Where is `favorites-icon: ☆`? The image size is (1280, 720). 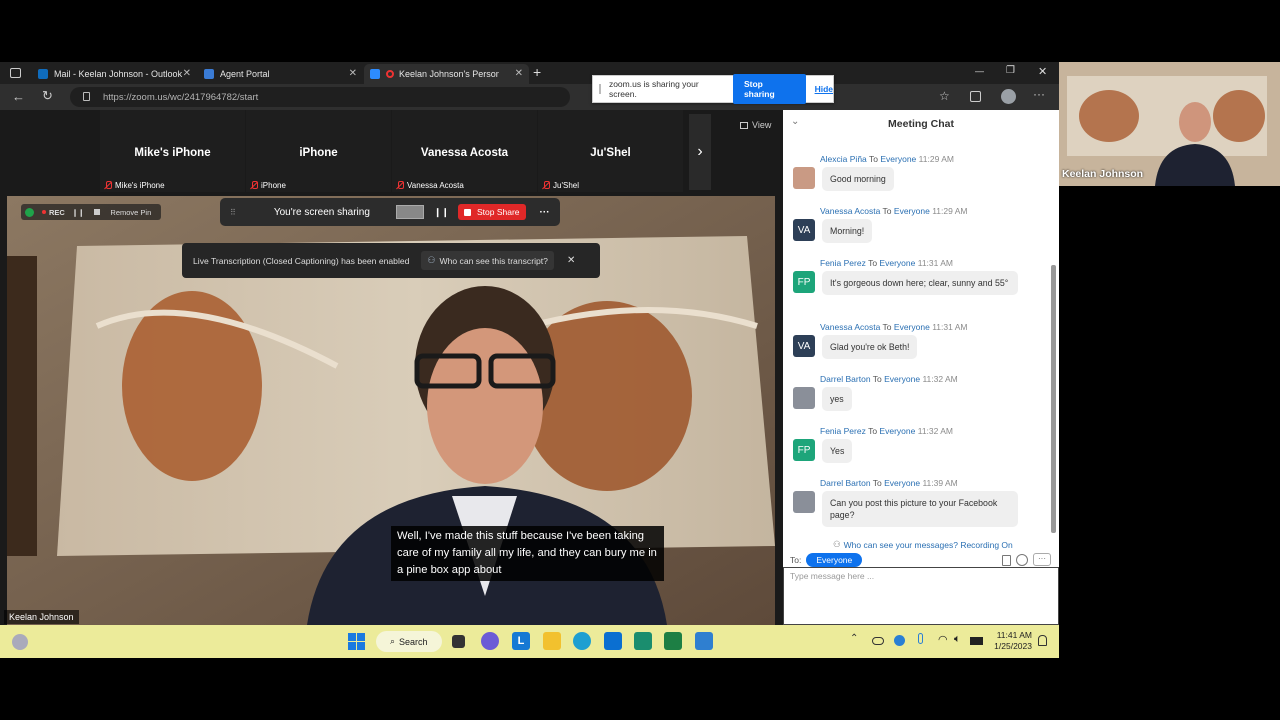 favorites-icon: ☆ is located at coordinates (944, 96).